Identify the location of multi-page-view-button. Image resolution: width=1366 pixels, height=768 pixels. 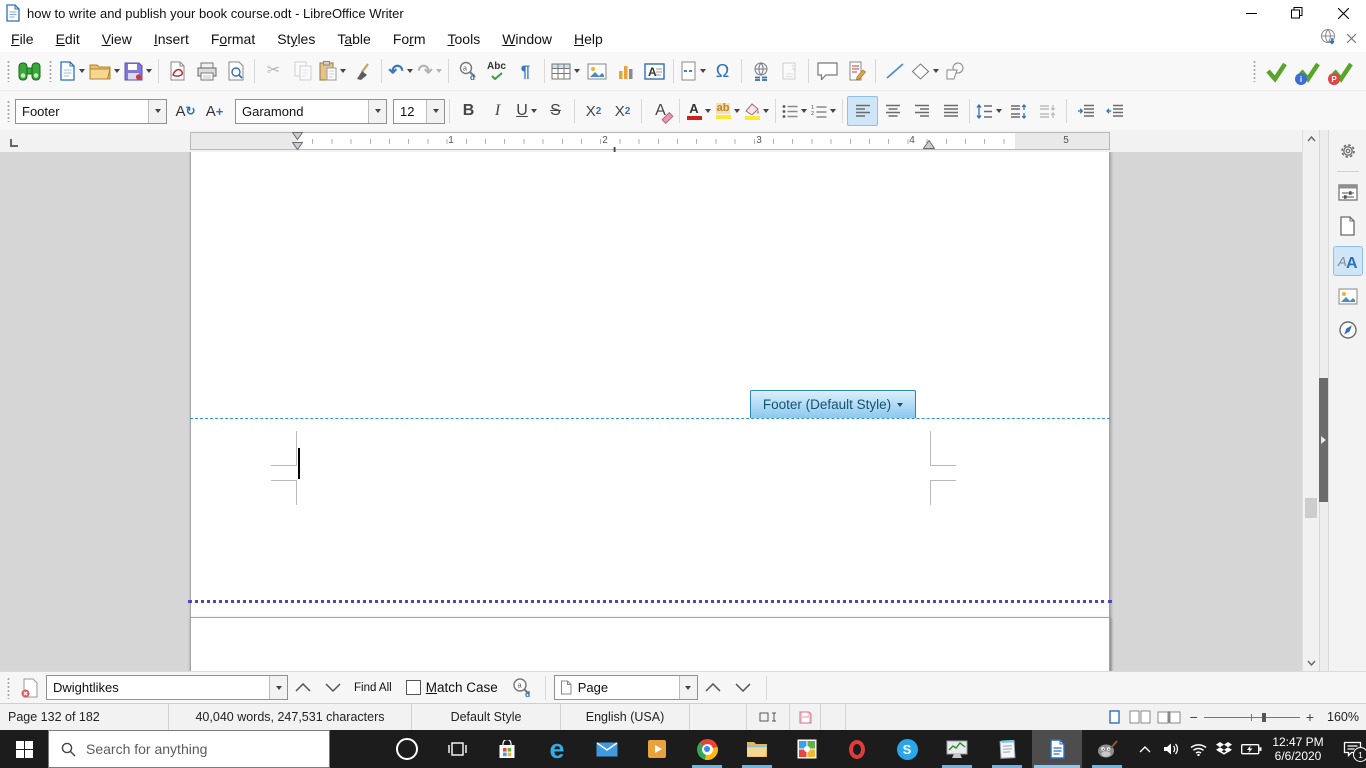
(1140, 717).